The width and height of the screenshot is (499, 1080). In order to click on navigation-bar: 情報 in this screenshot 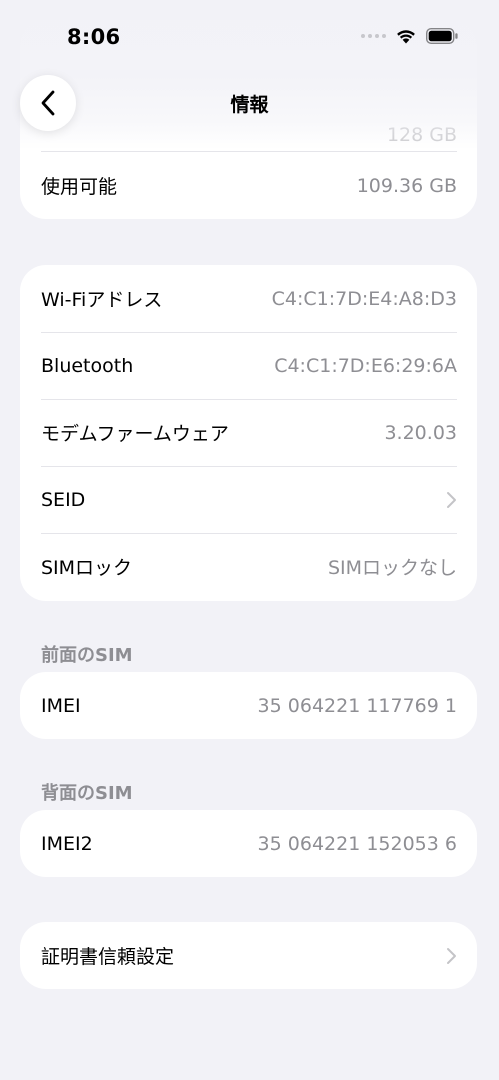, I will do `click(249, 102)`.